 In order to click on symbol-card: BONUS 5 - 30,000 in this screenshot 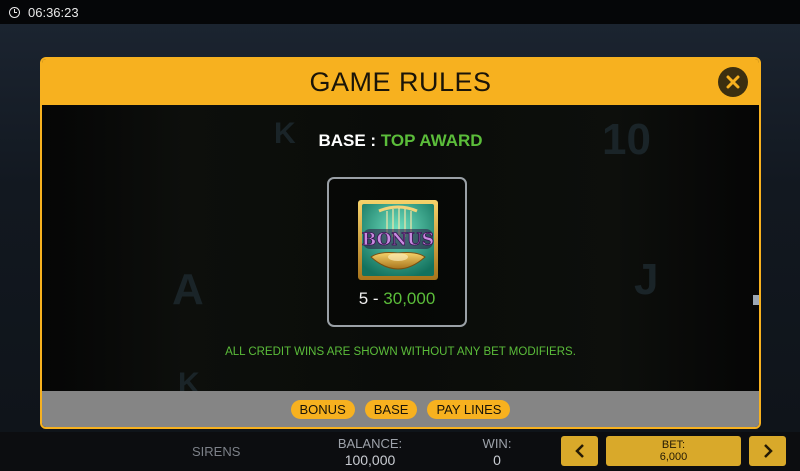, I will do `click(397, 252)`.